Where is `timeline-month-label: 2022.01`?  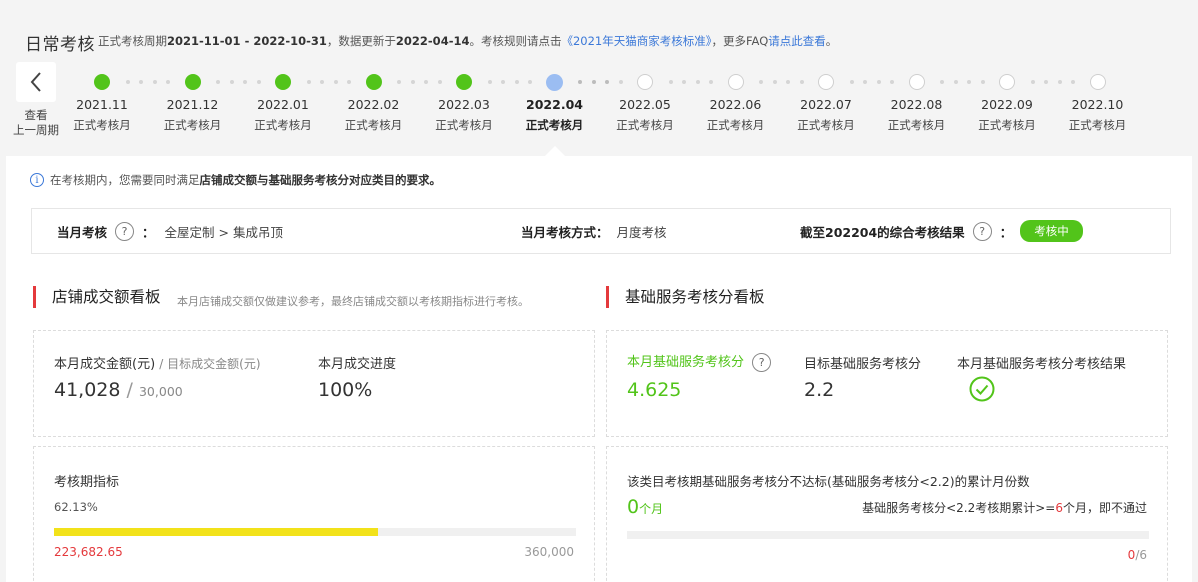
timeline-month-label: 2022.01 is located at coordinates (283, 104).